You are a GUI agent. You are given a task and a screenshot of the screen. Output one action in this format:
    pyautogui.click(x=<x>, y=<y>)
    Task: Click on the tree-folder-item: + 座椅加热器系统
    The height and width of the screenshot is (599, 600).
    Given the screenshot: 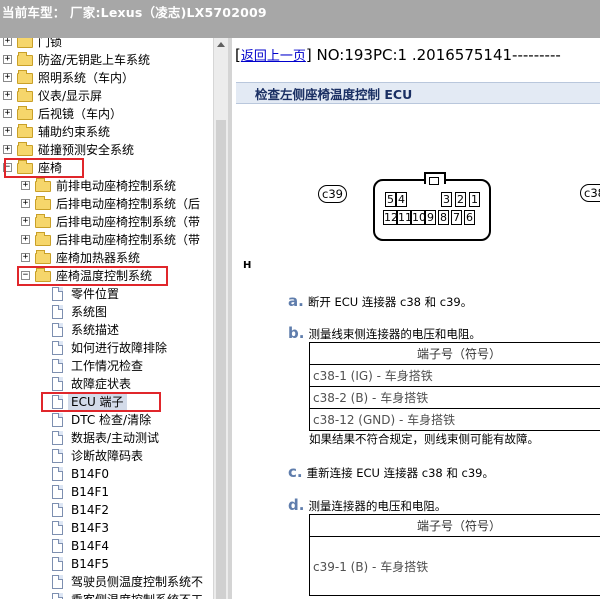 What is the action you would take?
    pyautogui.click(x=106, y=258)
    